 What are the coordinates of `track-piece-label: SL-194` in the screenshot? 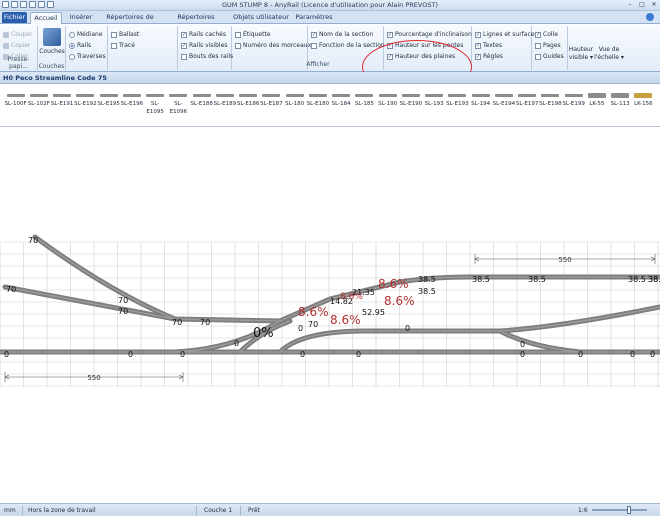 It's located at (480, 104).